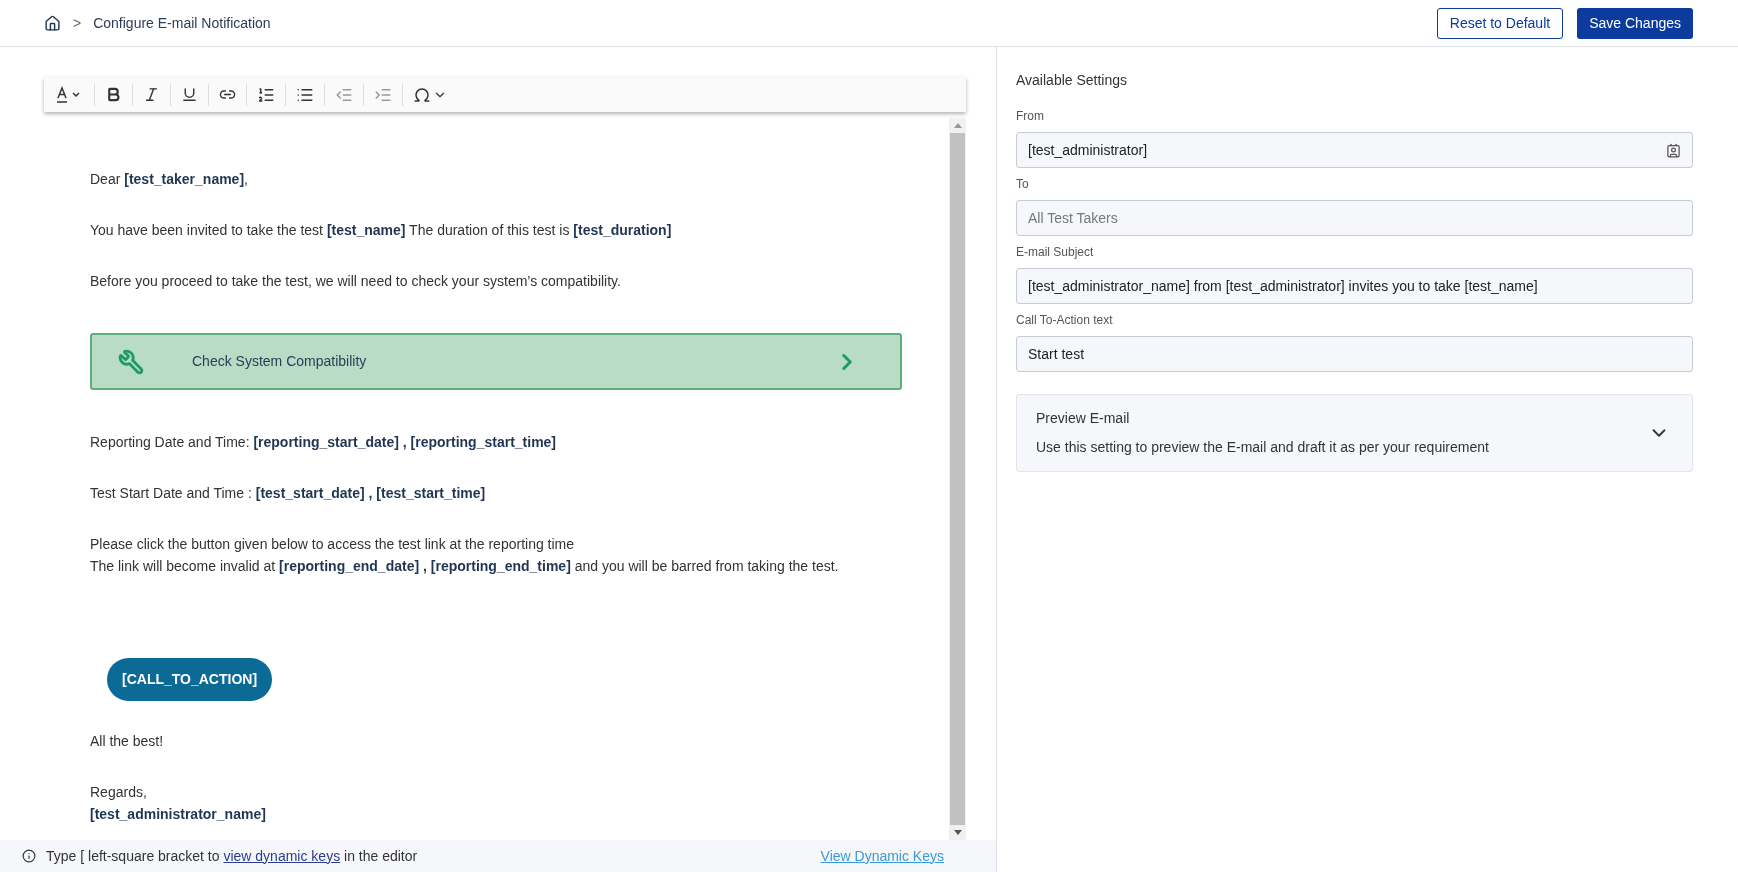 The height and width of the screenshot is (872, 1738). Describe the element at coordinates (1022, 184) in the screenshot. I see `field-label: To` at that location.